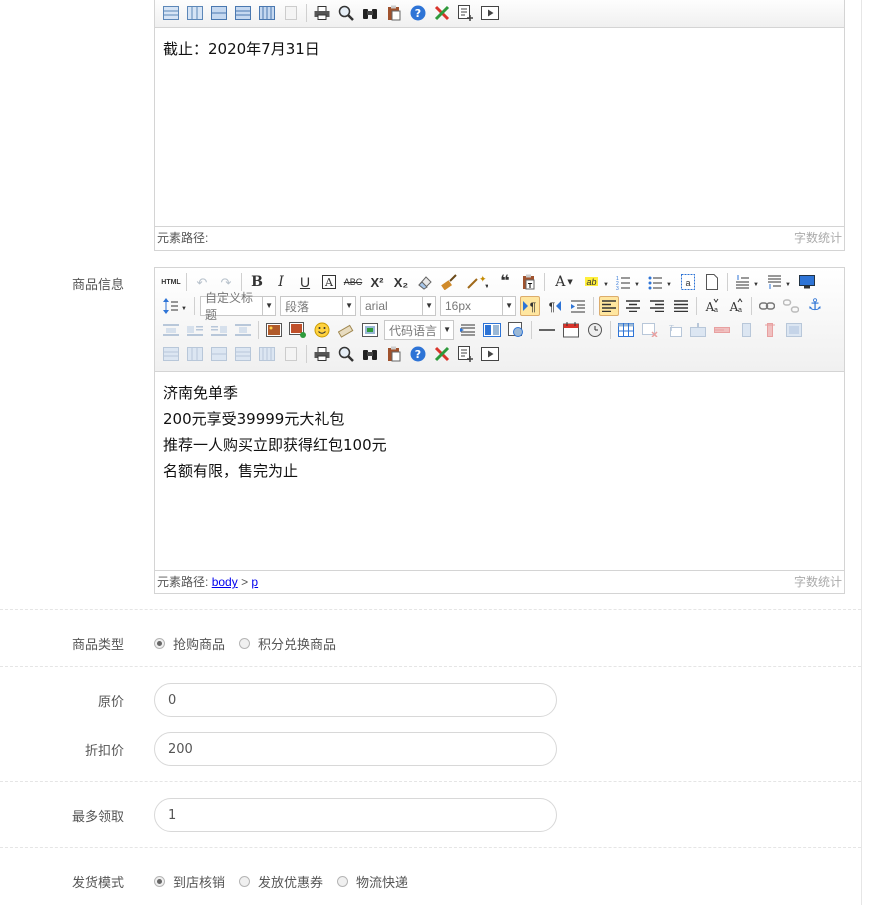 The width and height of the screenshot is (872, 905). What do you see at coordinates (779, 282) in the screenshot?
I see `row-spacing-bottom-icon: ▼` at bounding box center [779, 282].